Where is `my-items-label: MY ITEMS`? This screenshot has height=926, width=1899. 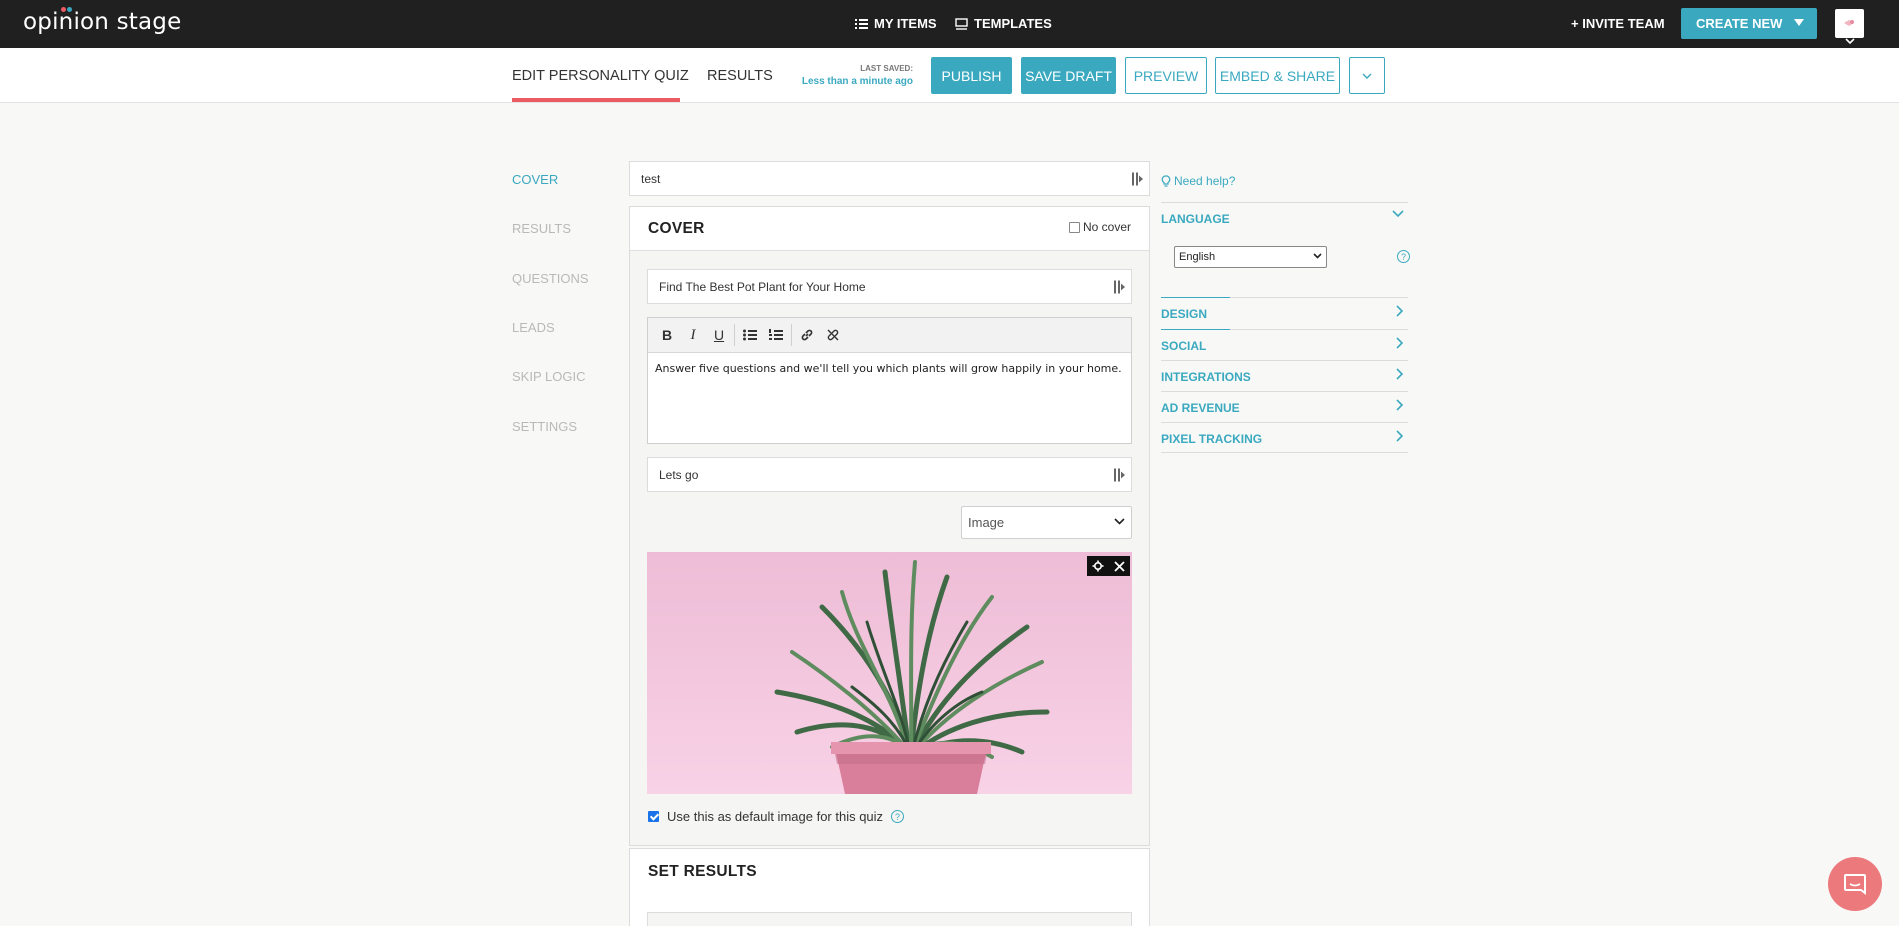 my-items-label: MY ITEMS is located at coordinates (905, 23).